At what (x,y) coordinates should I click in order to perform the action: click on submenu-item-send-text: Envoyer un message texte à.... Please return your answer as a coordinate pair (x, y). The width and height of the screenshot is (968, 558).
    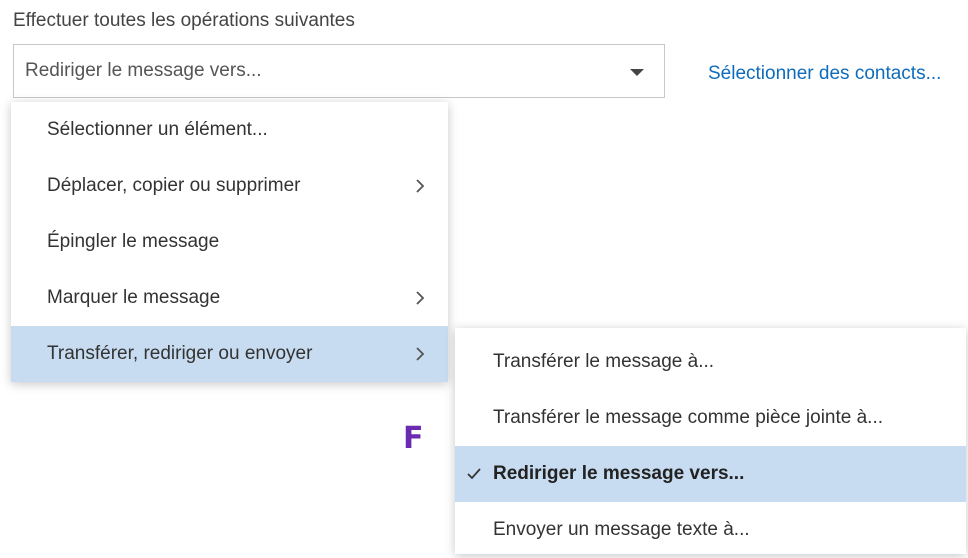
    Looking at the image, I should click on (710, 530).